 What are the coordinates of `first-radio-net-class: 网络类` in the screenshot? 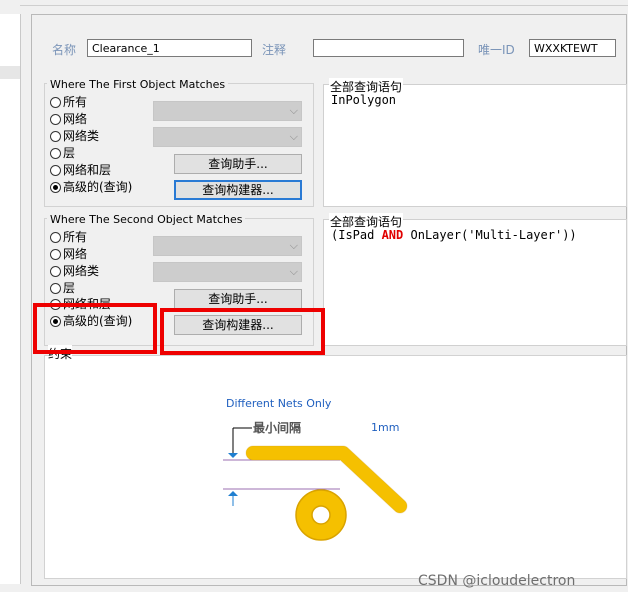 It's located at (91, 136).